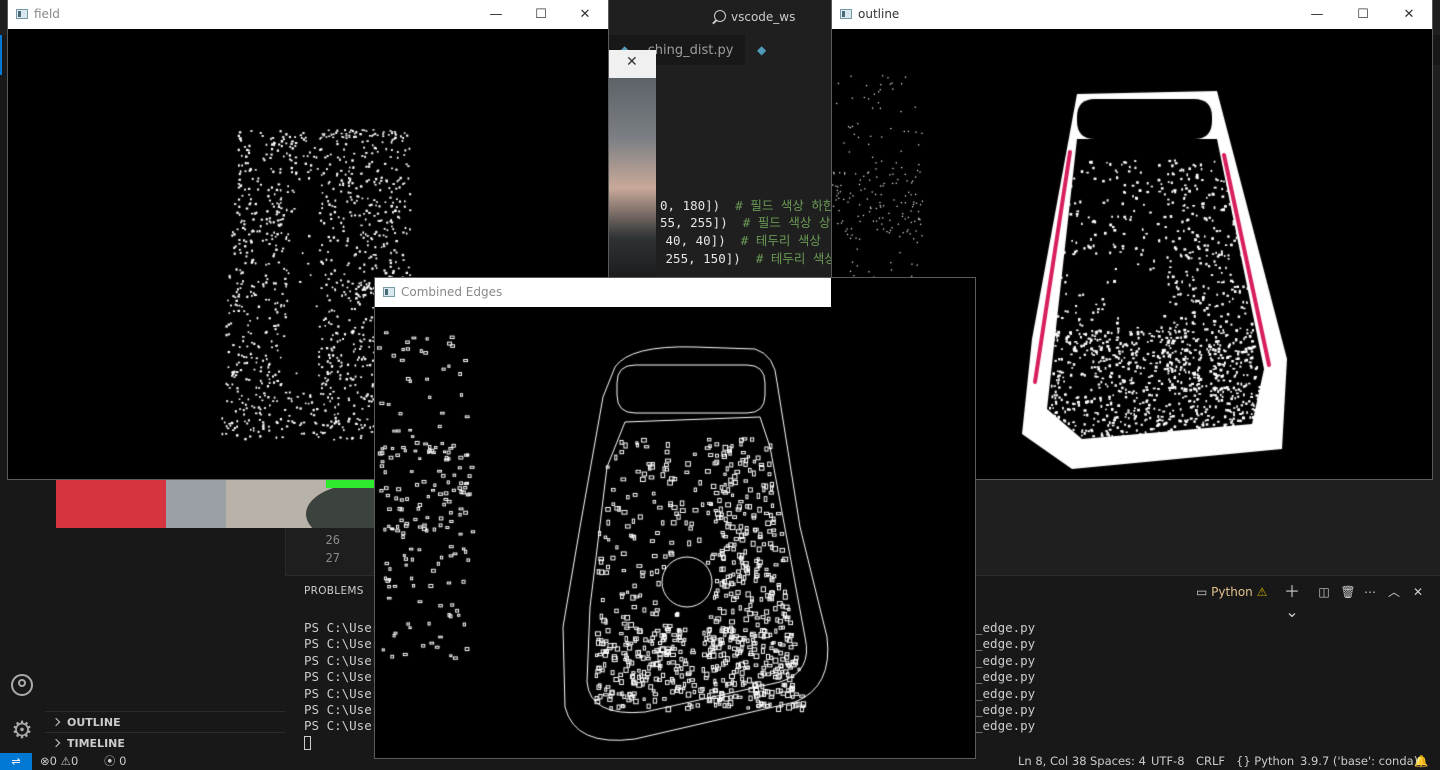  I want to click on python-file-icon: ◆, so click(762, 50).